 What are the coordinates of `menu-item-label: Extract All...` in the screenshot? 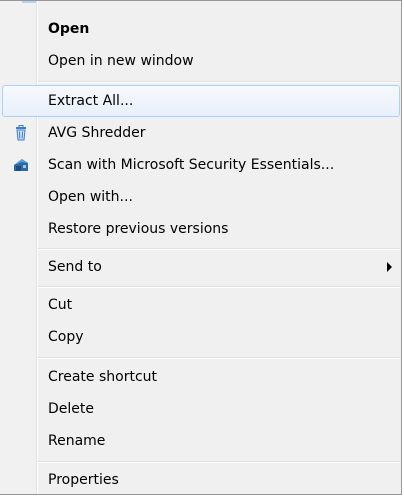 It's located at (91, 101).